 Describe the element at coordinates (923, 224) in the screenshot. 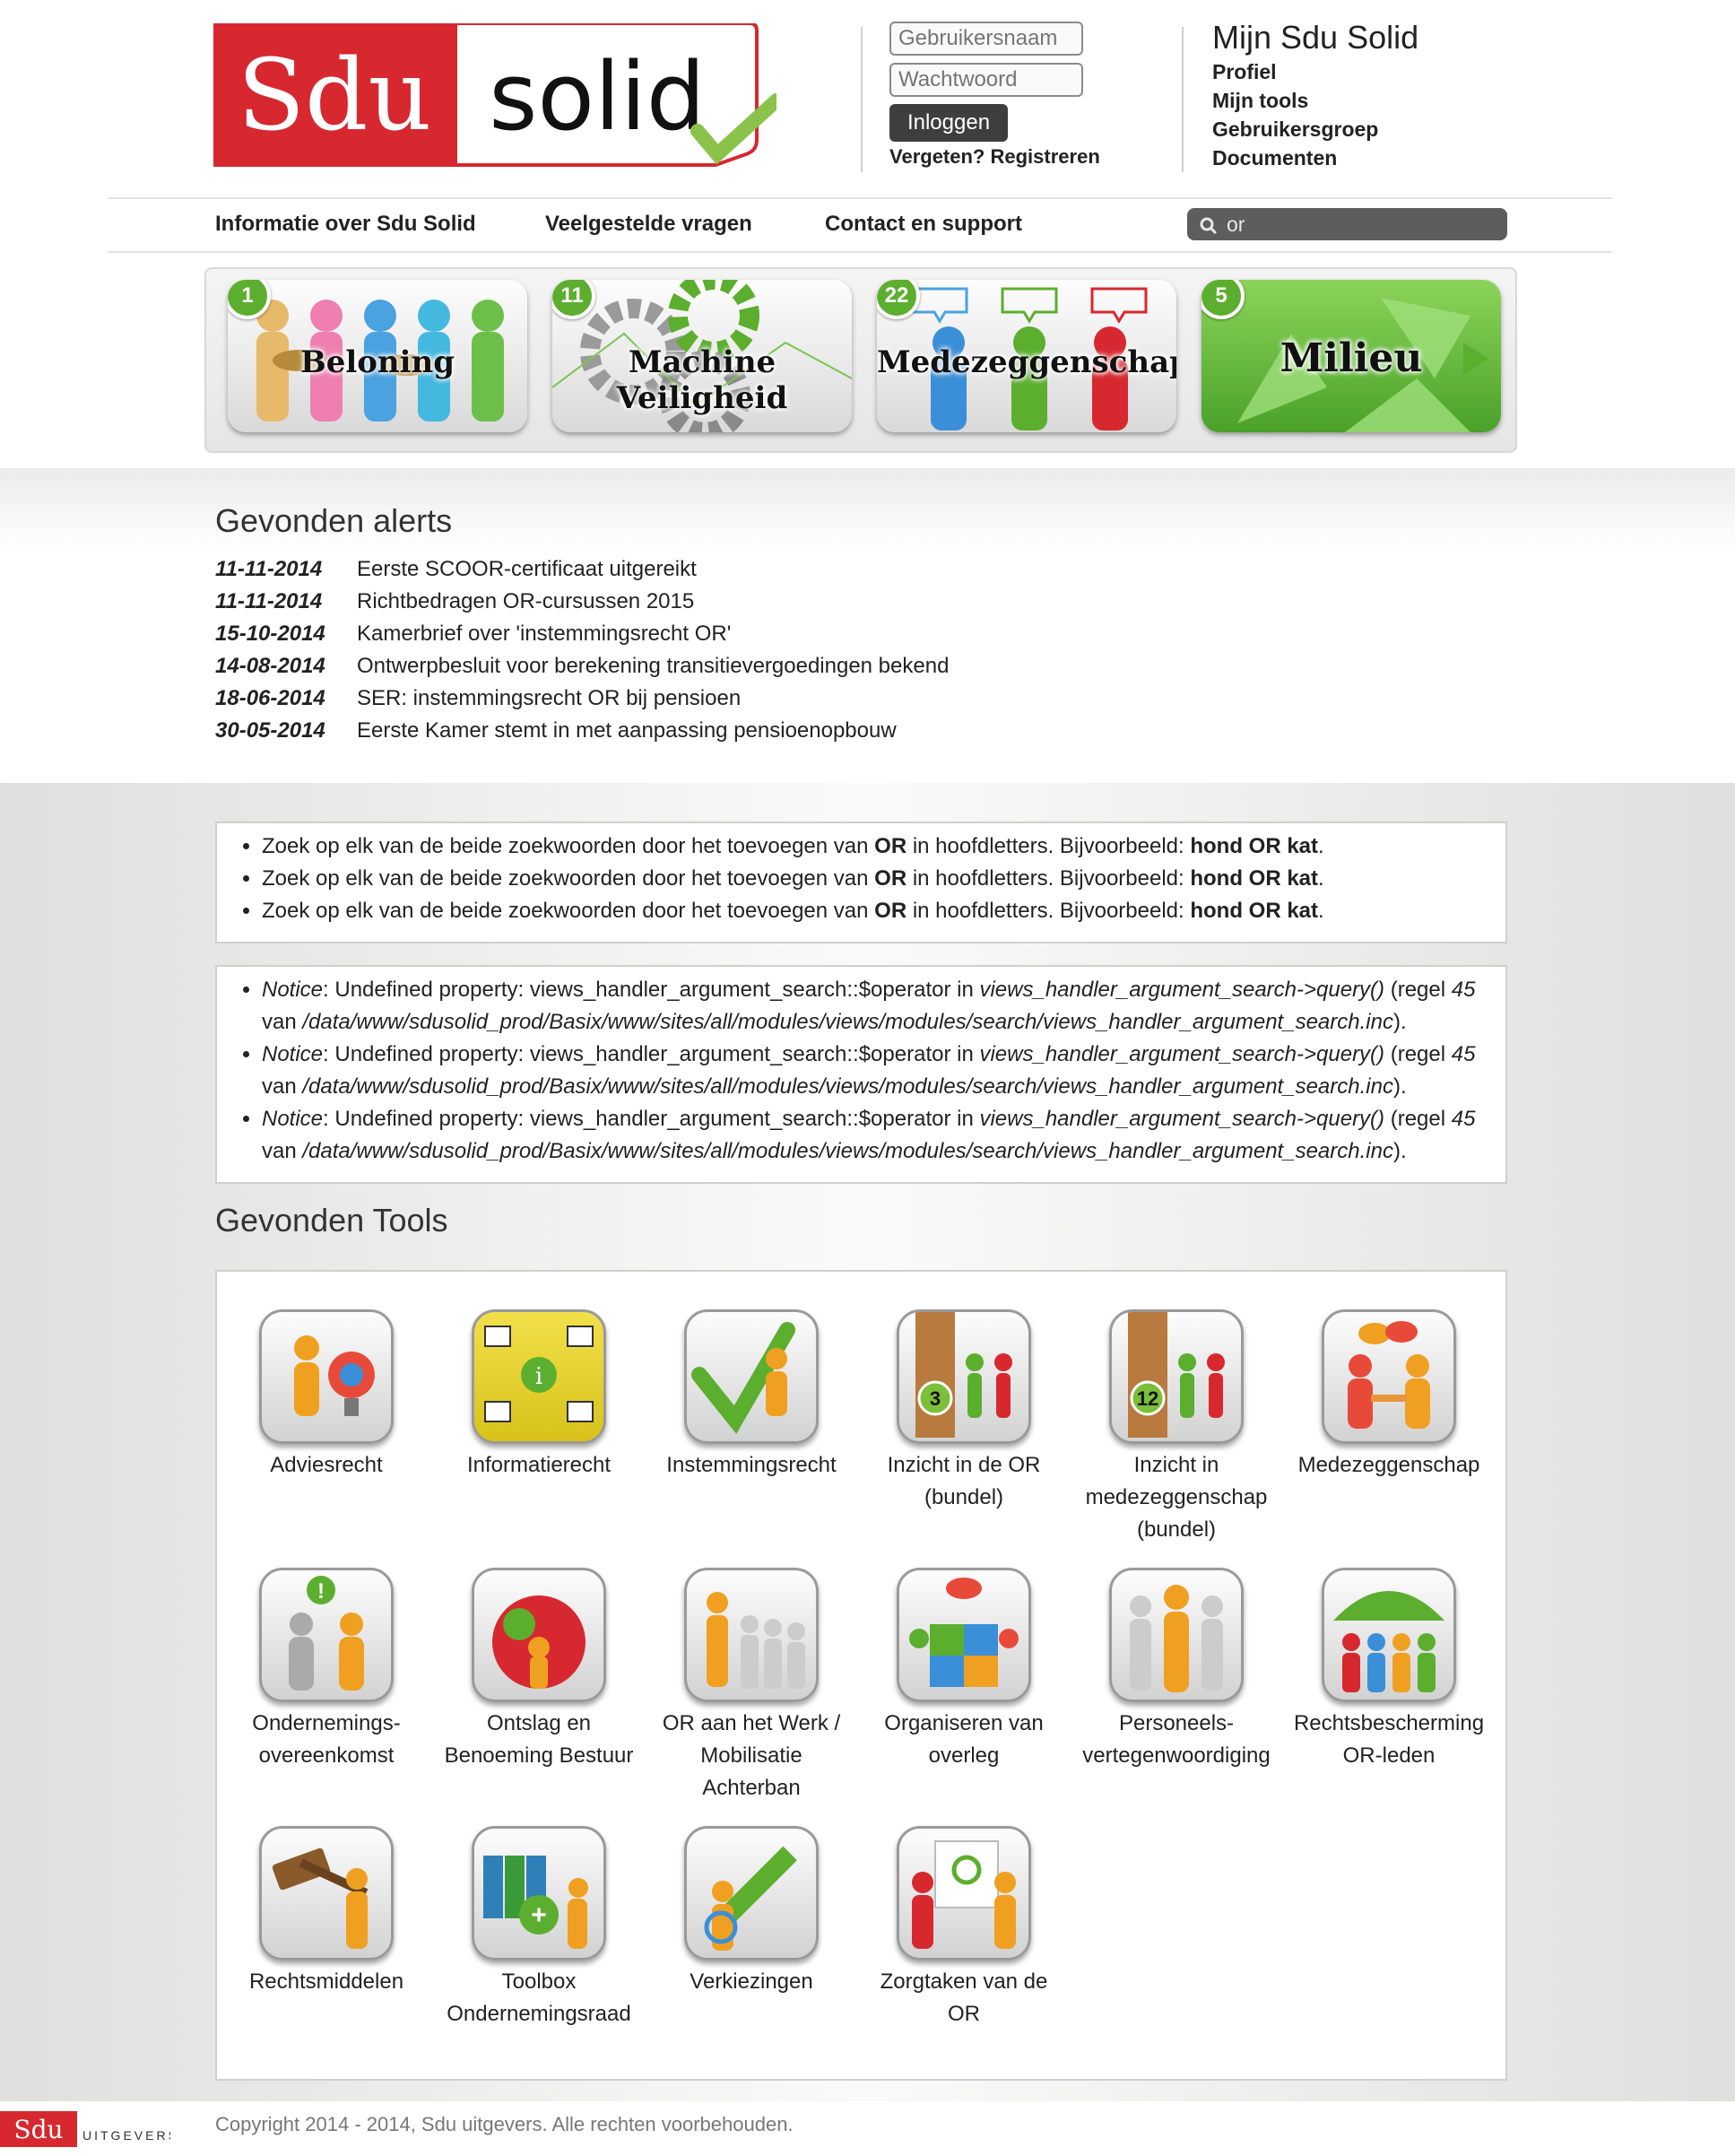

I see `nav-contact: Contact en support` at that location.